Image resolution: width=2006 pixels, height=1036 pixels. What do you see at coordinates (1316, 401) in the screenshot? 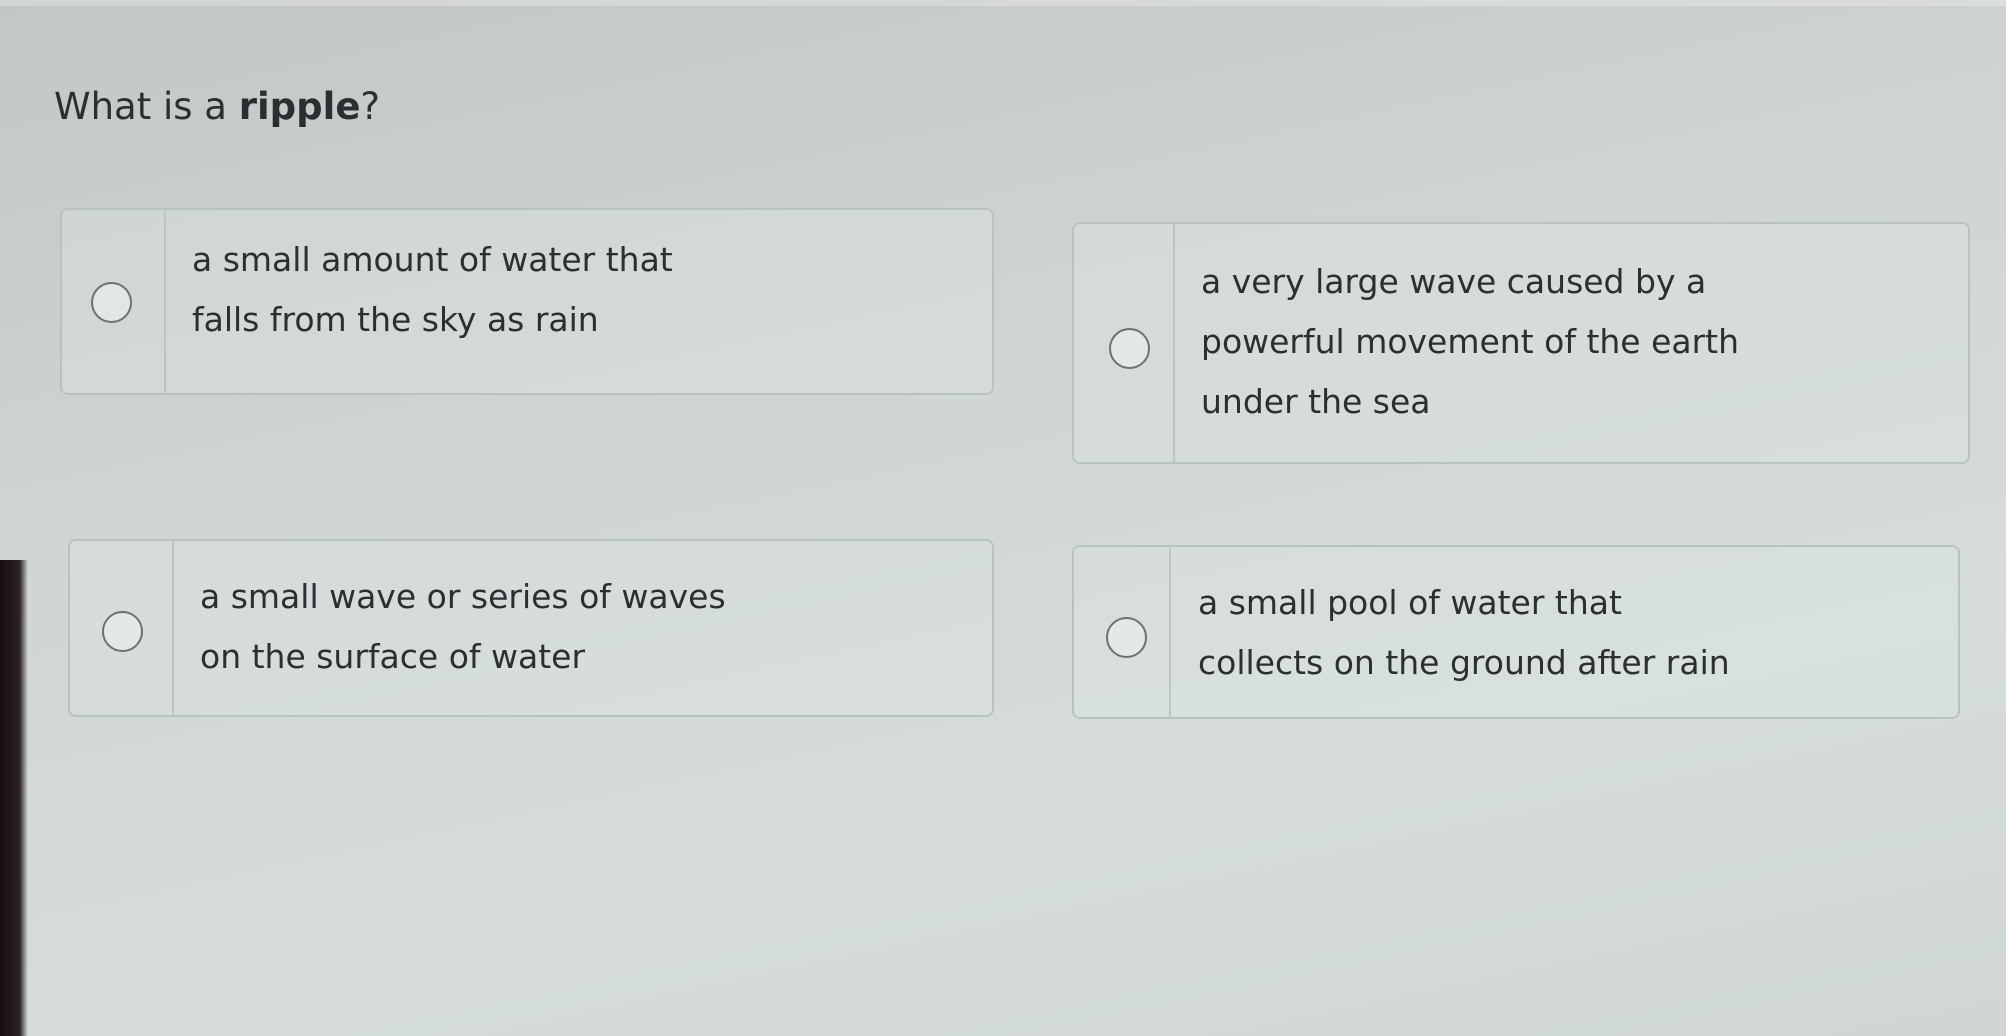
I see `option-text-line: under the sea` at bounding box center [1316, 401].